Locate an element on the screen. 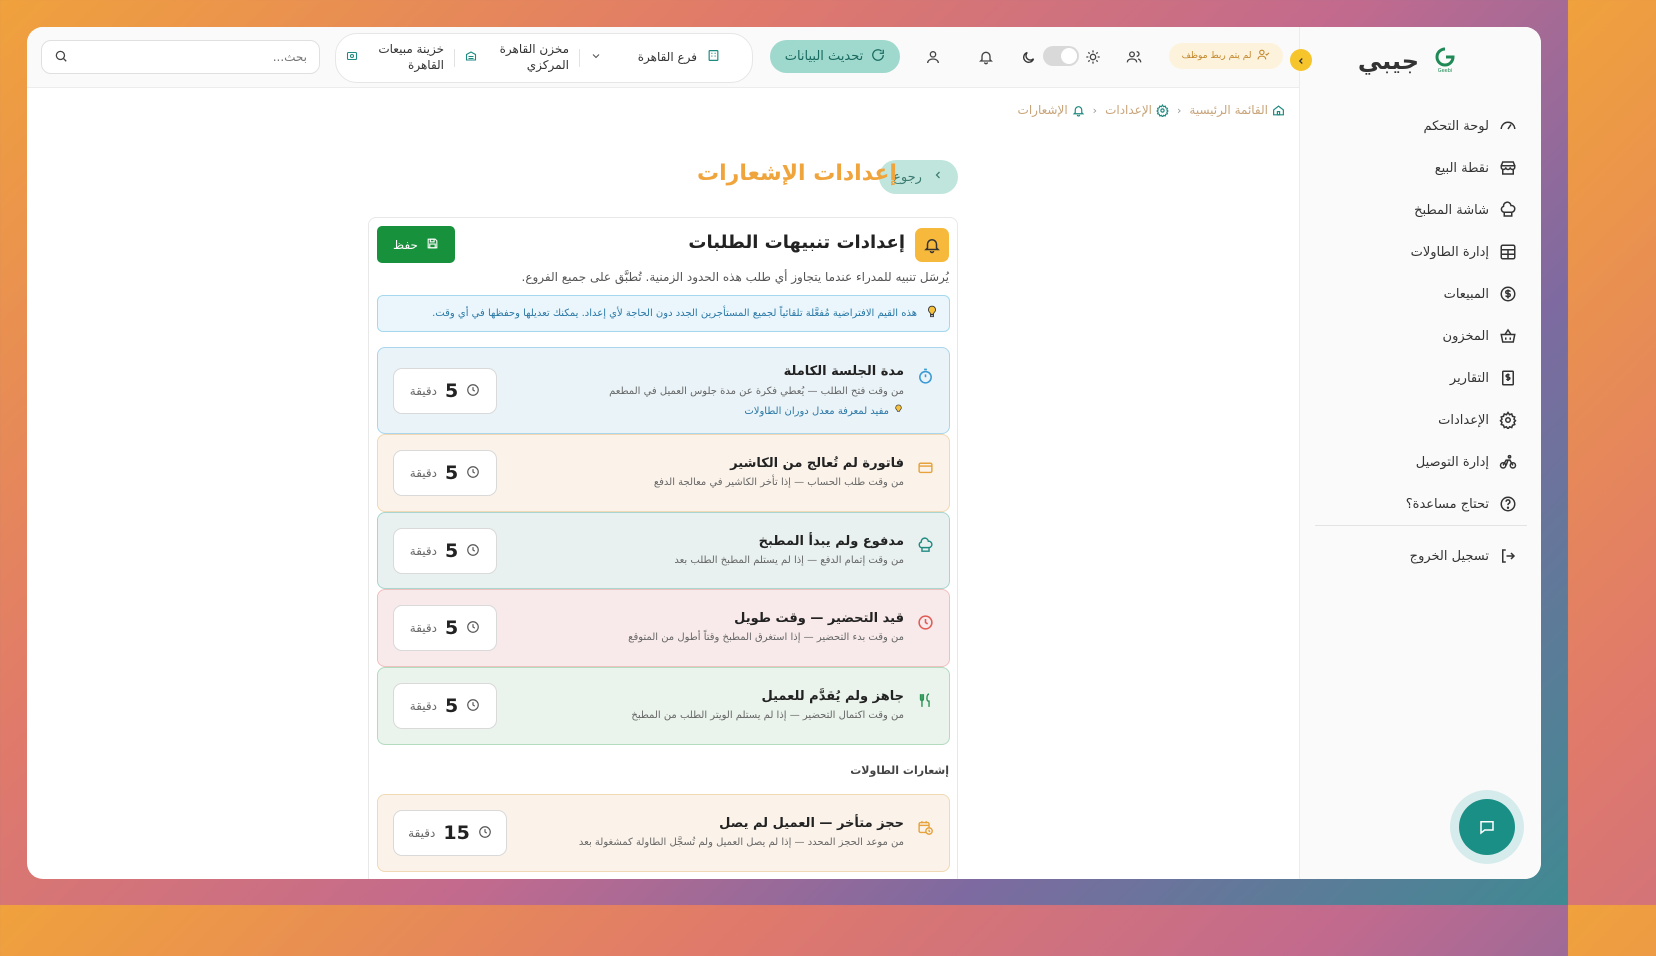  brand: جيبي Geebi is located at coordinates (1407, 61).